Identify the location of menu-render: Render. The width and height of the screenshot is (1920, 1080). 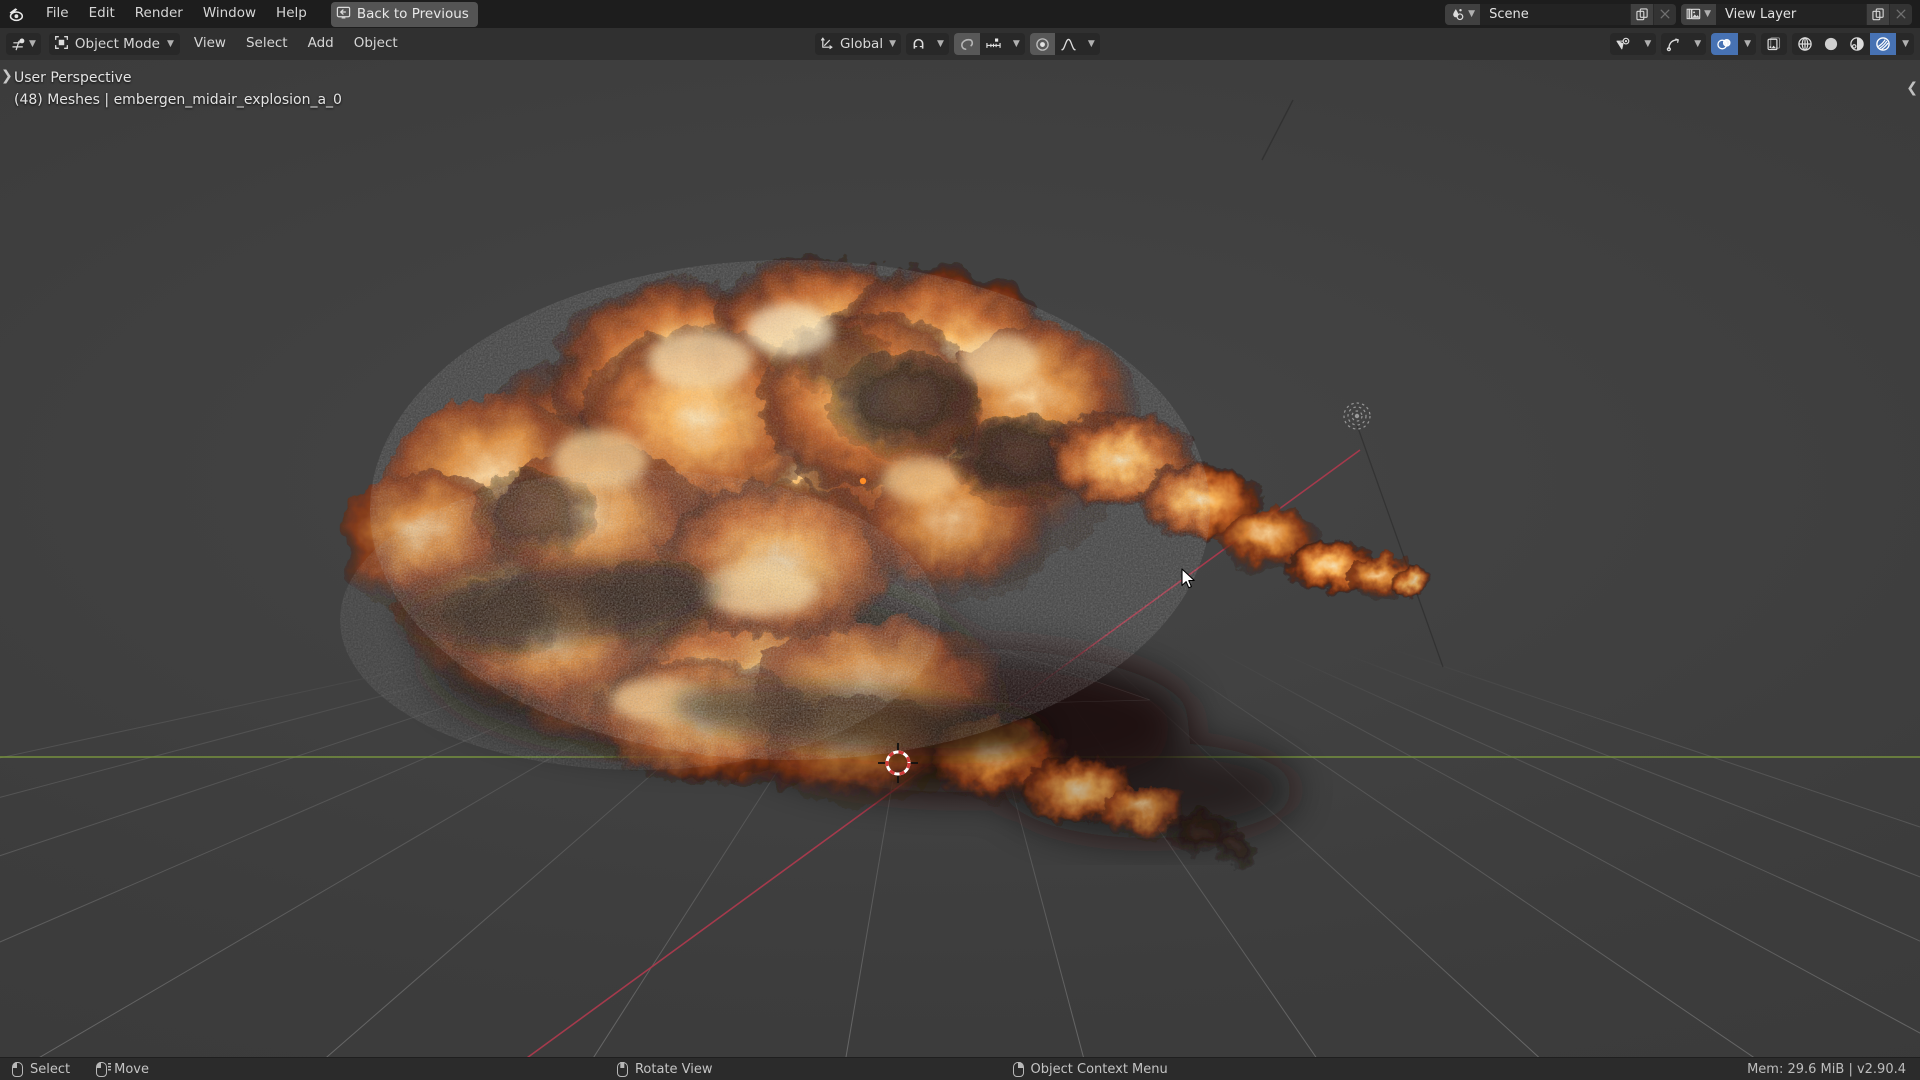
(159, 14).